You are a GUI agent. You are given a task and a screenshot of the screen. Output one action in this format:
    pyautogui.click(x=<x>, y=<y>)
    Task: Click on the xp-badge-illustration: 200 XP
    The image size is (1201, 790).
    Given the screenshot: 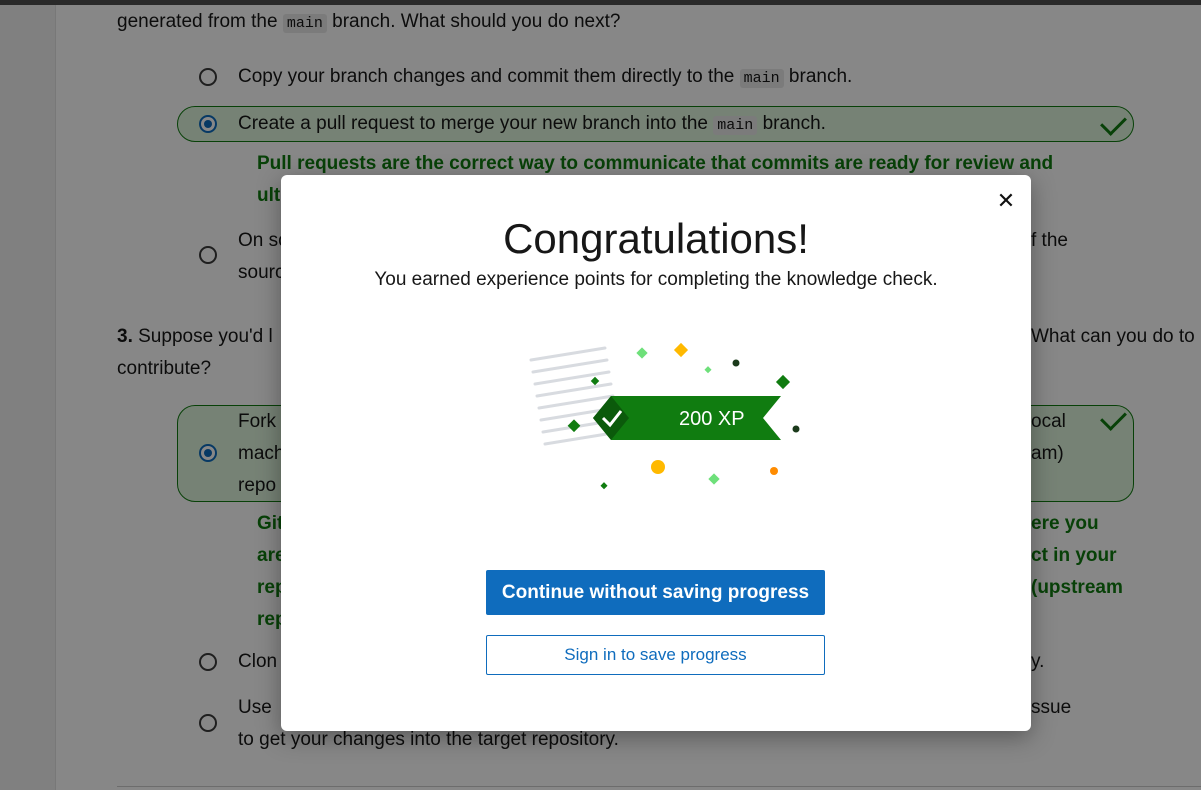 What is the action you would take?
    pyautogui.click(x=664, y=416)
    